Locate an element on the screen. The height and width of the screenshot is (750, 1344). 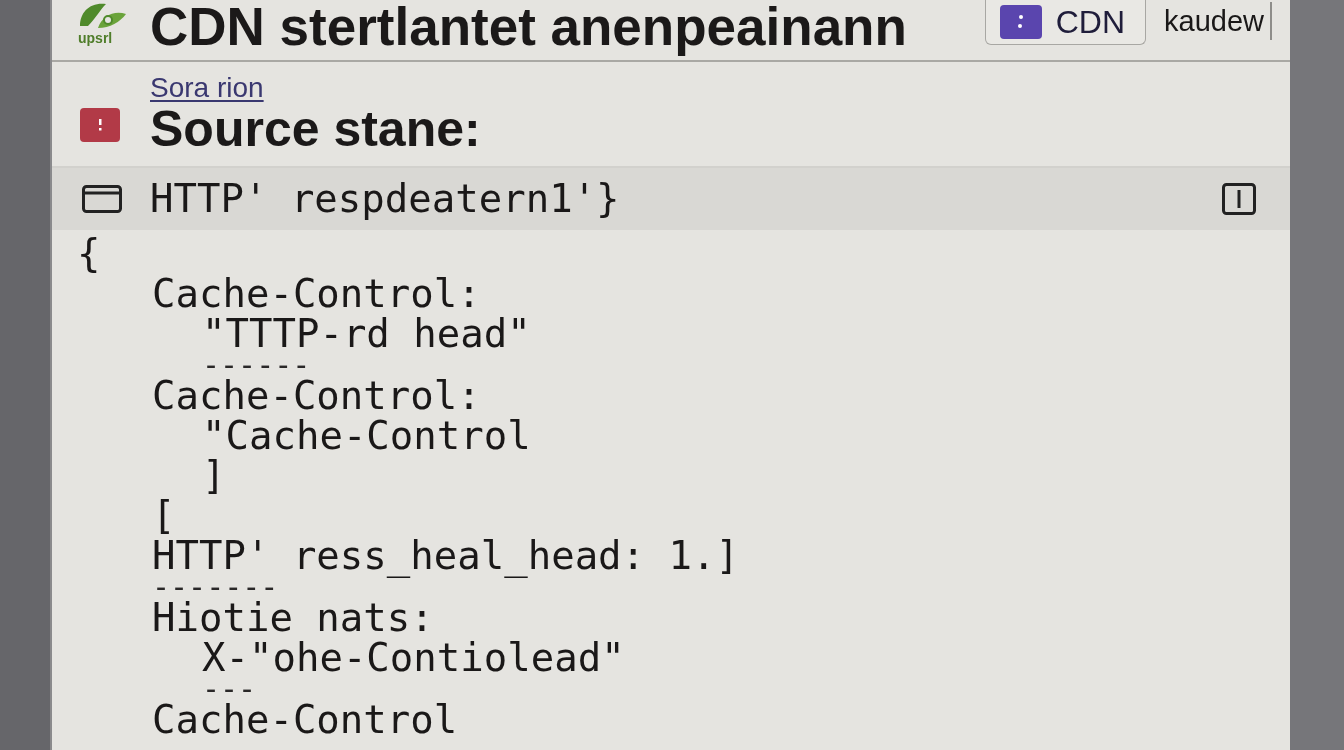
square-bar-icon is located at coordinates (1239, 199).